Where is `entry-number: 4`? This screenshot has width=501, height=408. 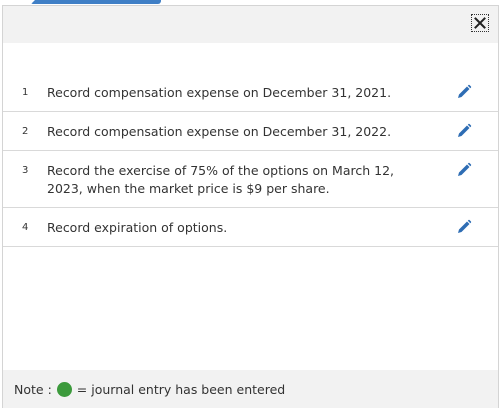
entry-number: 4 is located at coordinates (25, 227).